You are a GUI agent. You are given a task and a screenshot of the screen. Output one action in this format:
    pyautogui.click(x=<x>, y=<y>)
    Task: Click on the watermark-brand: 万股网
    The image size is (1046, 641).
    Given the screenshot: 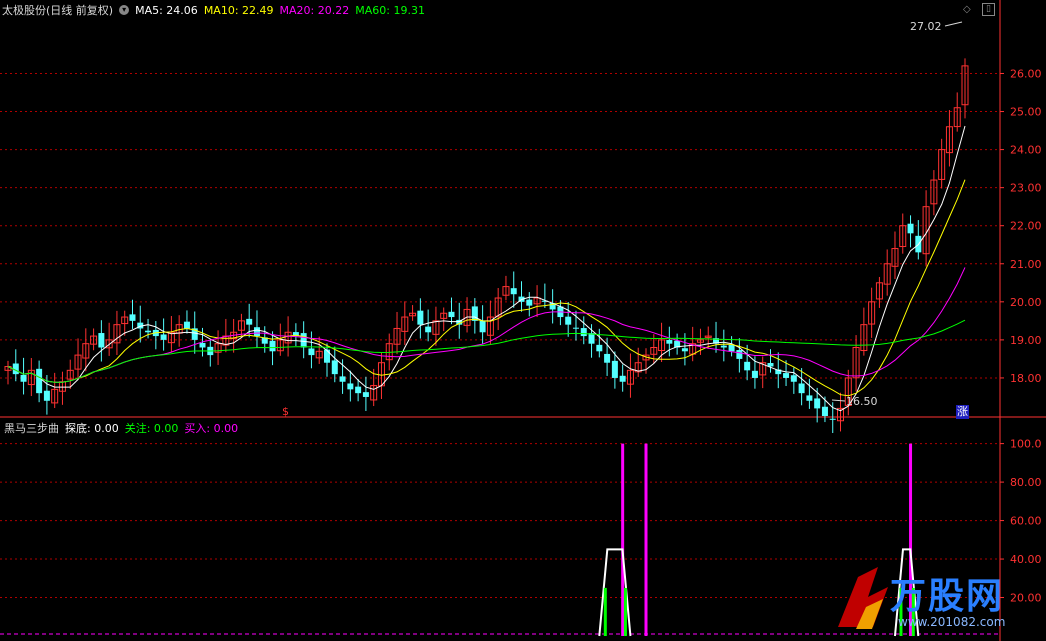 What is the action you would take?
    pyautogui.click(x=947, y=596)
    